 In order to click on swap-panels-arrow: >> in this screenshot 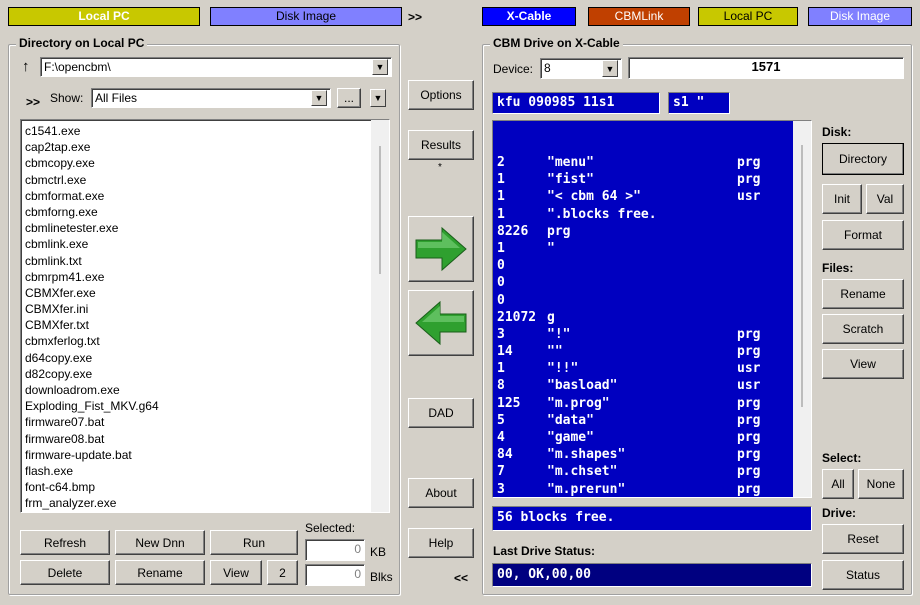, I will do `click(415, 17)`.